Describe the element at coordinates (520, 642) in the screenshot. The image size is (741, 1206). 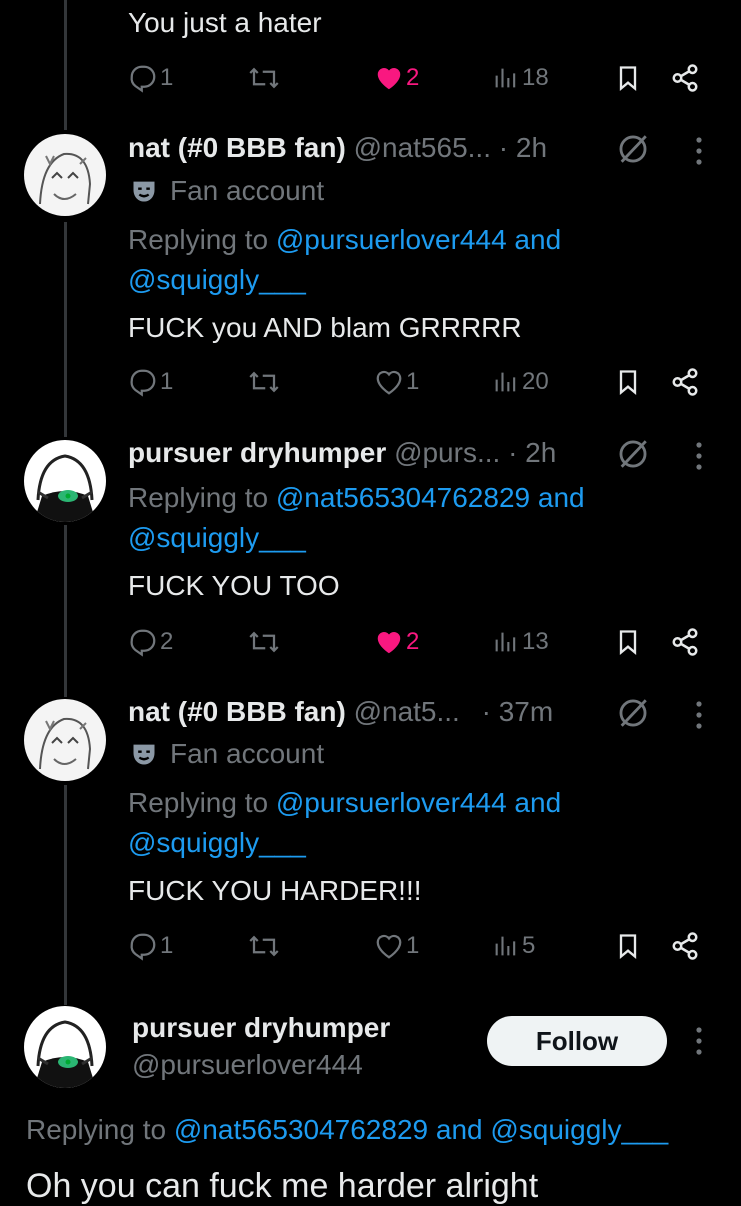
I see `views-button: 13` at that location.